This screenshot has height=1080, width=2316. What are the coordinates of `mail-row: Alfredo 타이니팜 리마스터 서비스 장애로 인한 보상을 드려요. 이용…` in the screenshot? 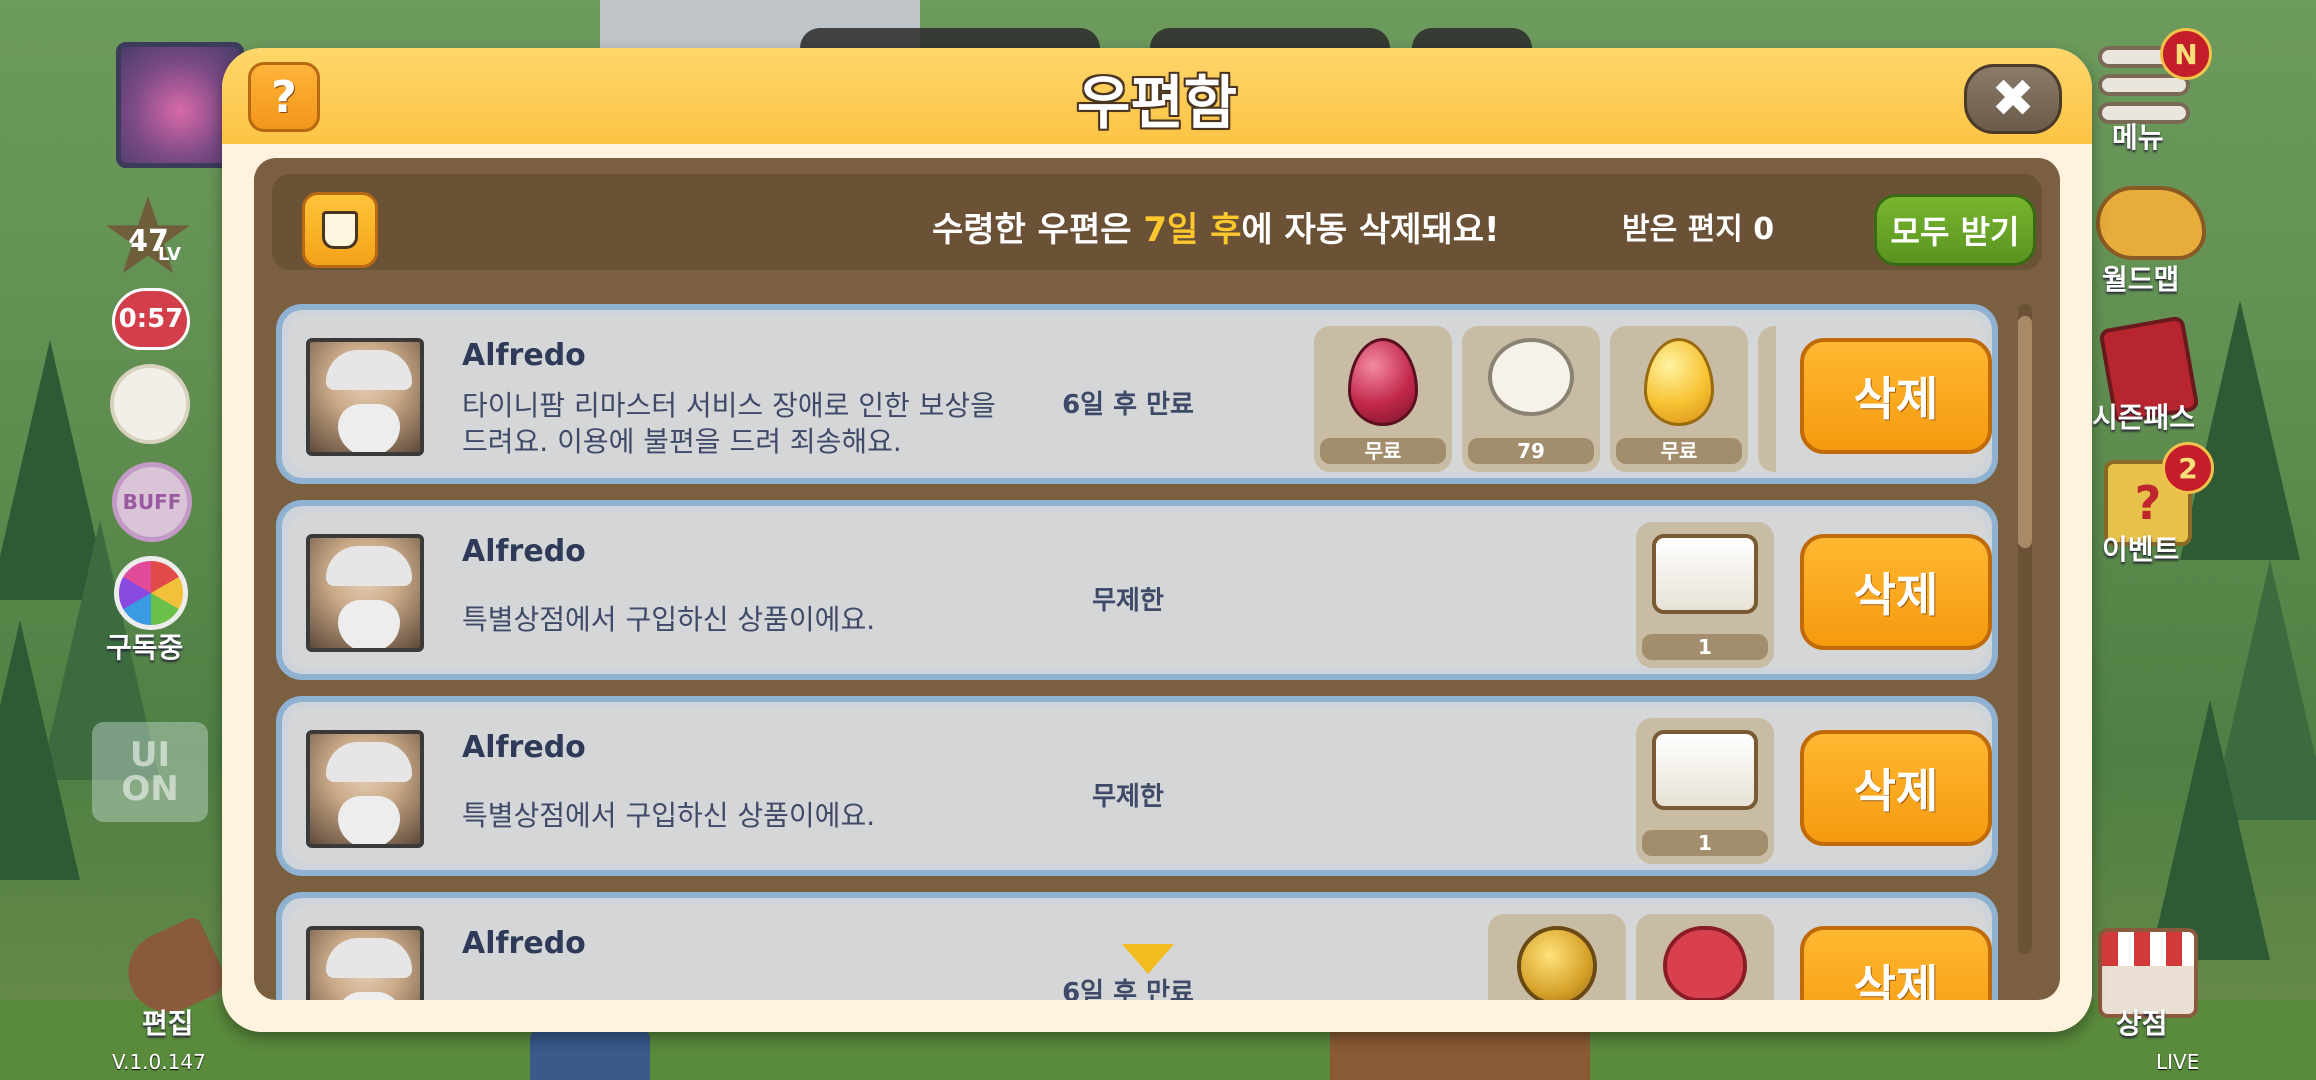 It's located at (1137, 394).